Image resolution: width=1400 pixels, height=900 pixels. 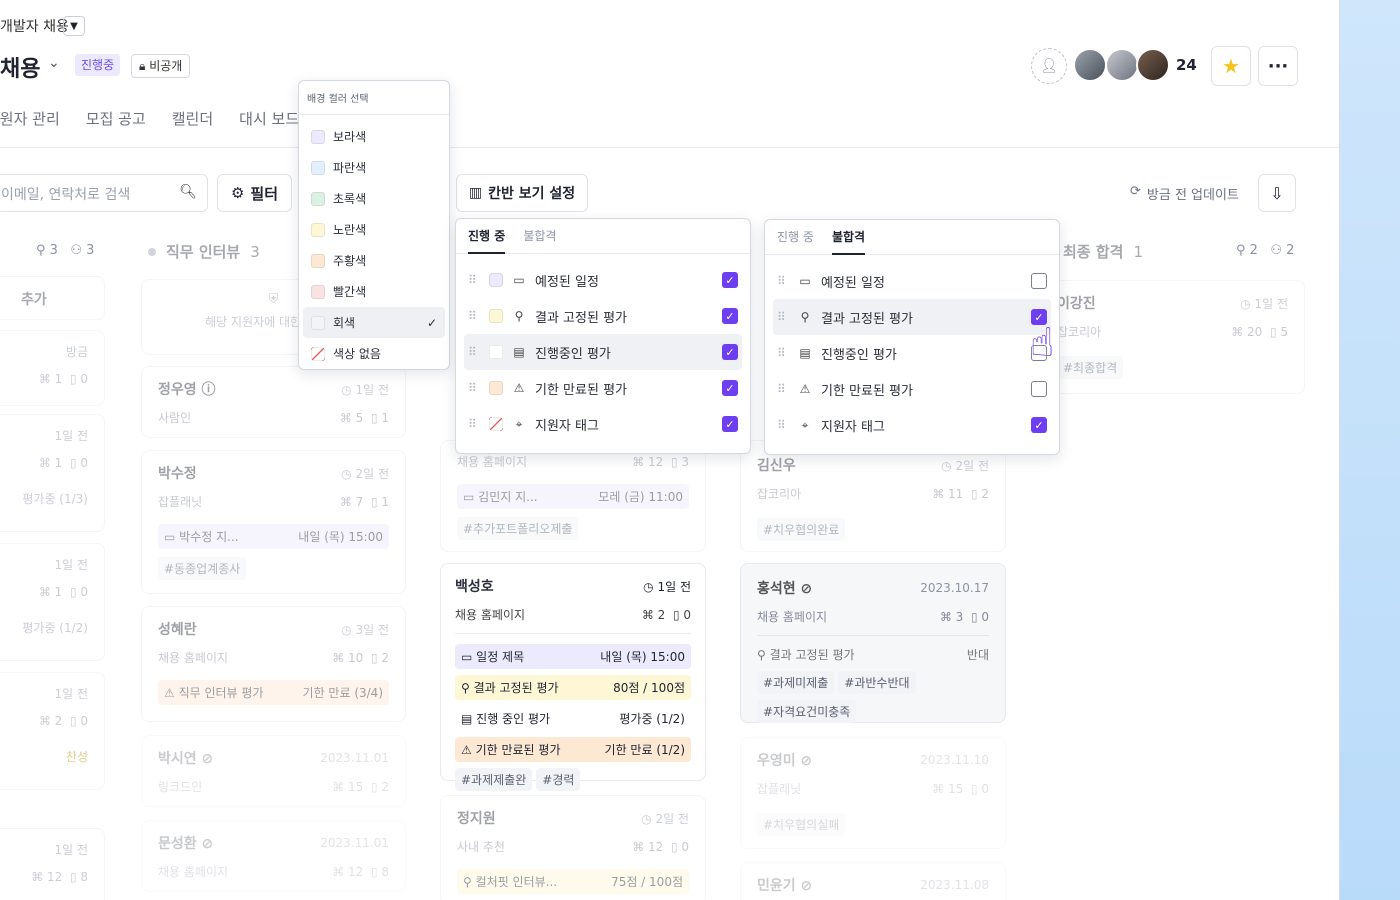 I want to click on status-badge: 진행중, so click(x=98, y=65).